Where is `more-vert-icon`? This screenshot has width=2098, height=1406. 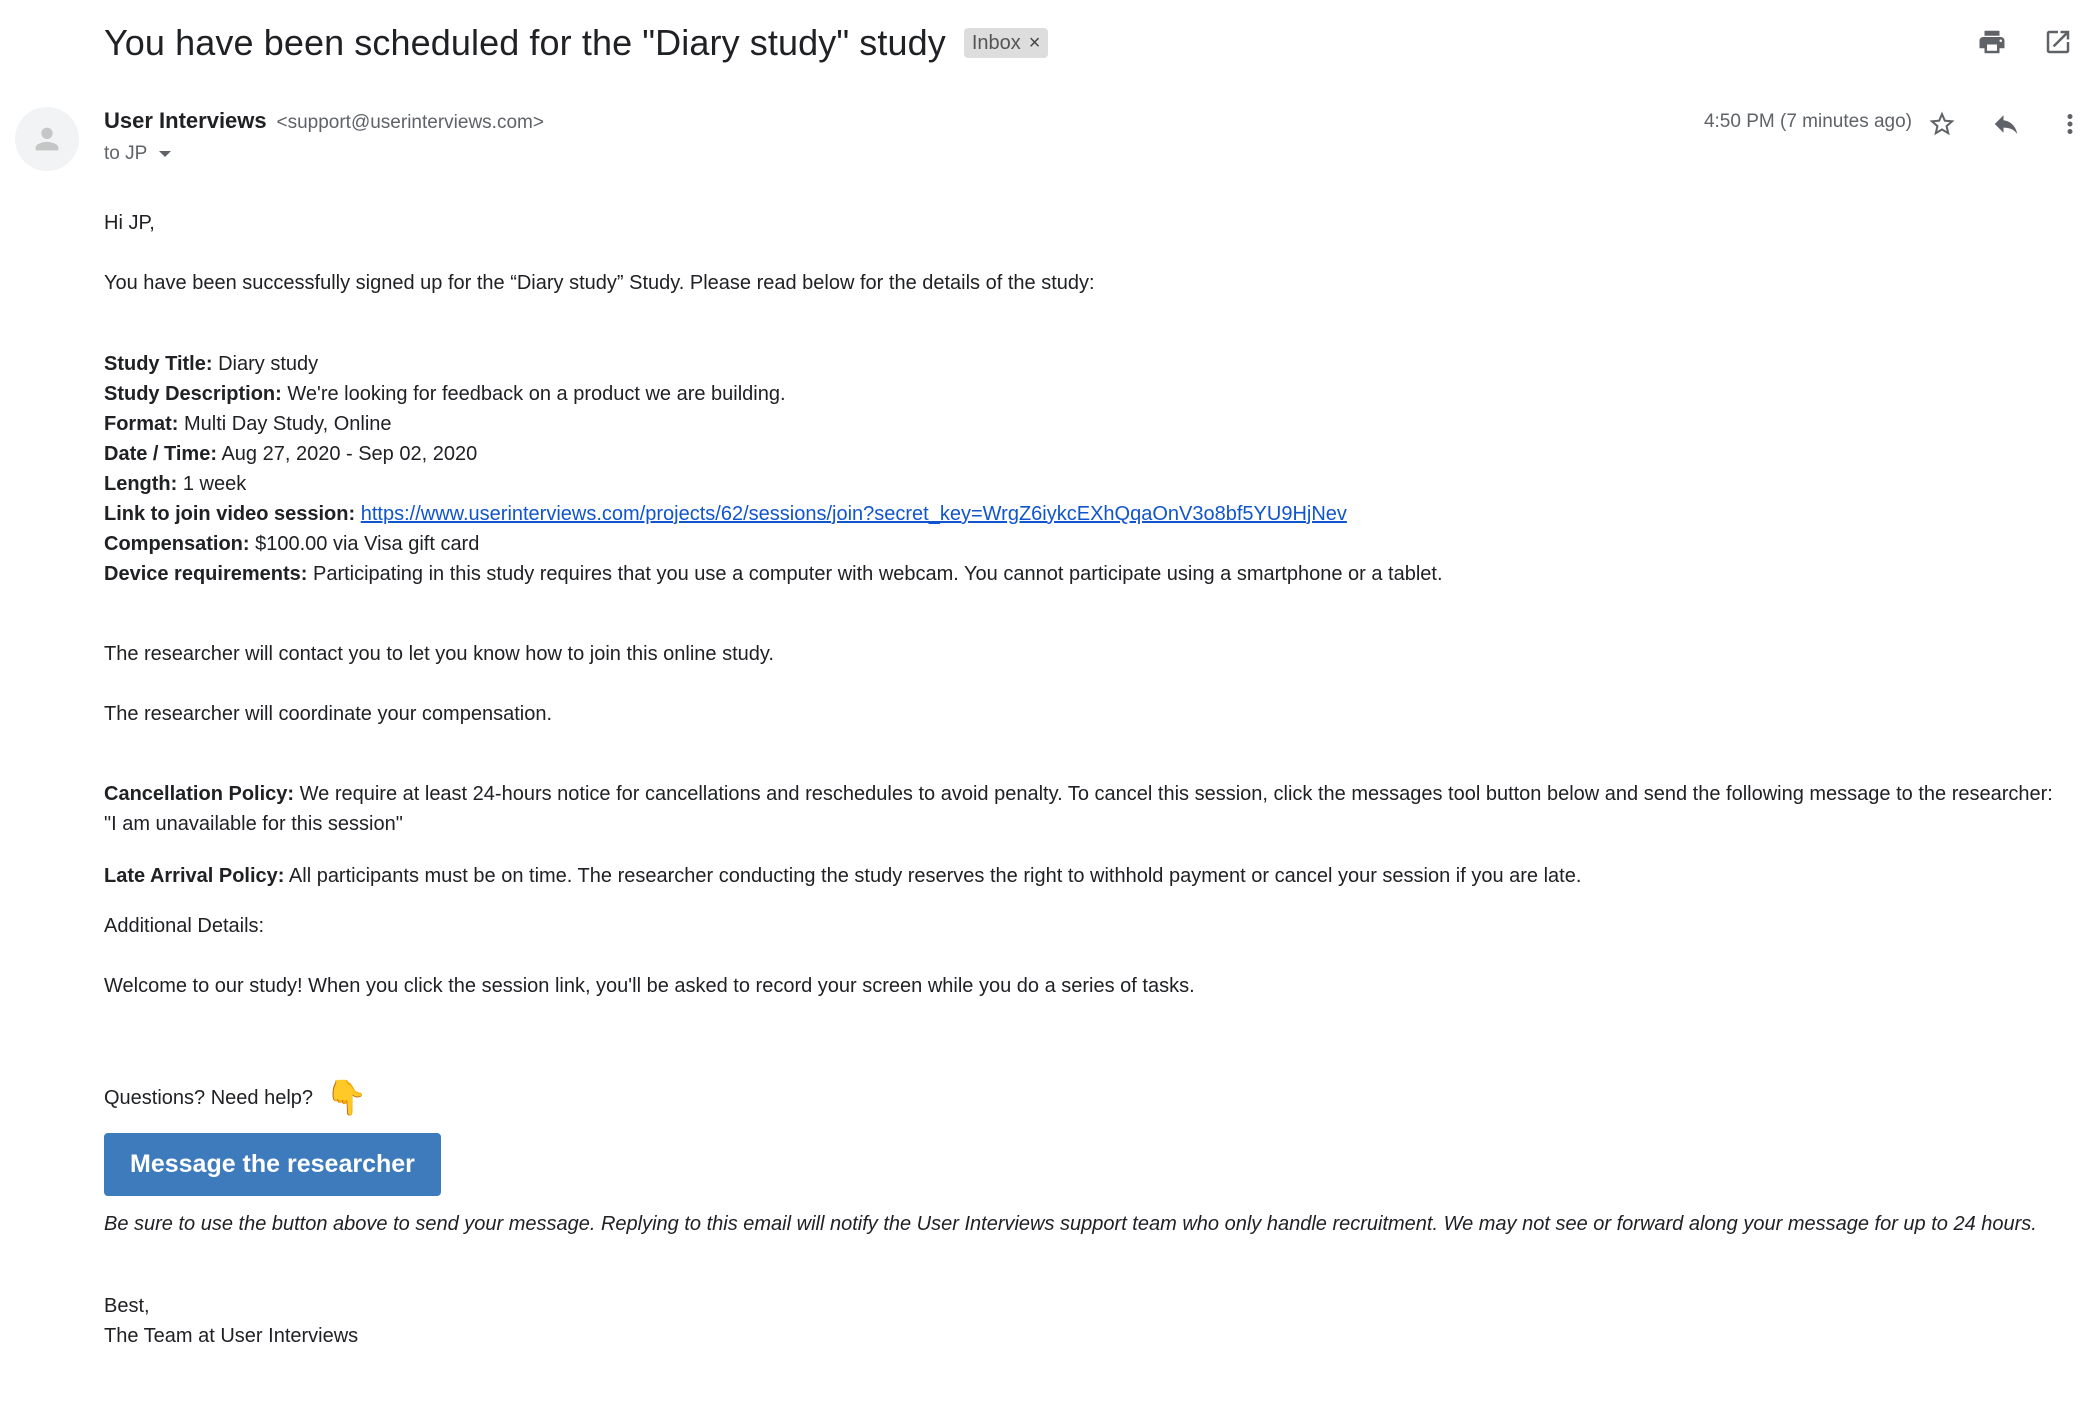
more-vert-icon is located at coordinates (2070, 124).